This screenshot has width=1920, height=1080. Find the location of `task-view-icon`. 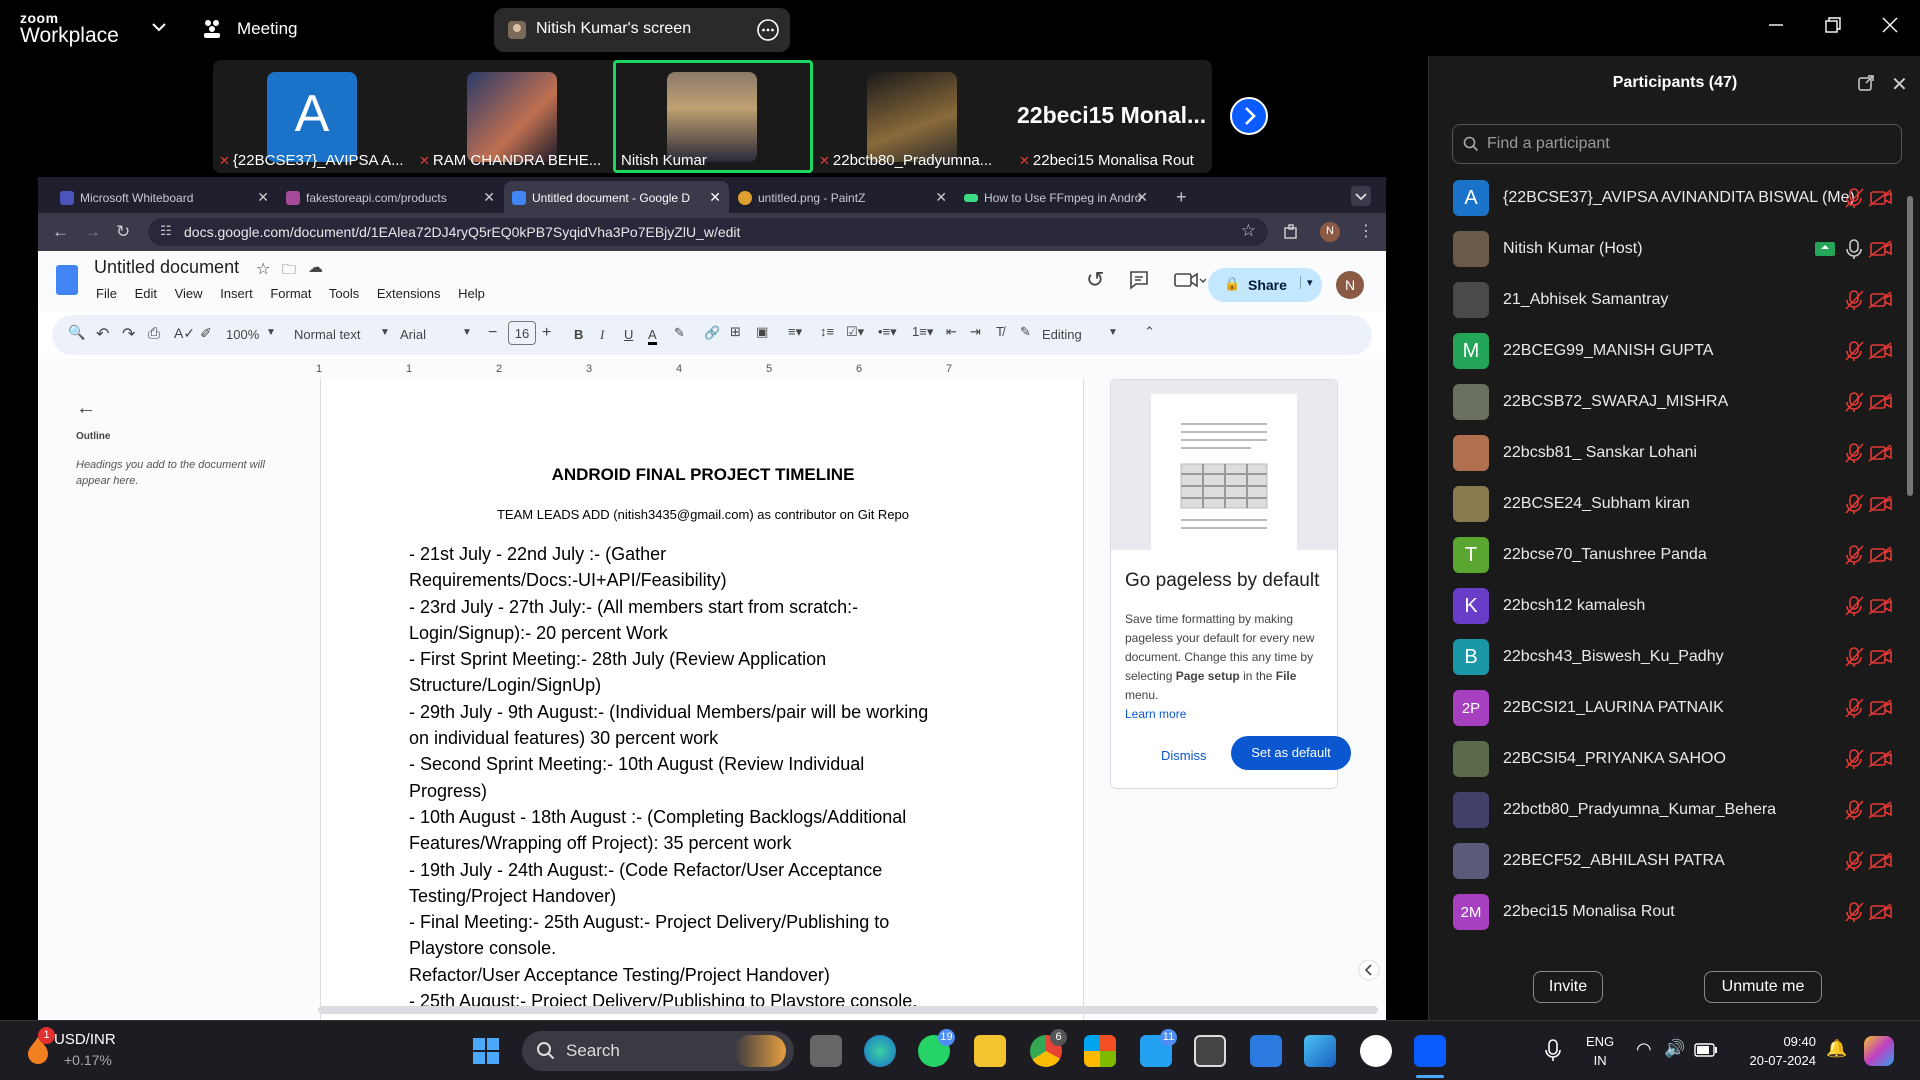

task-view-icon is located at coordinates (826, 1051).